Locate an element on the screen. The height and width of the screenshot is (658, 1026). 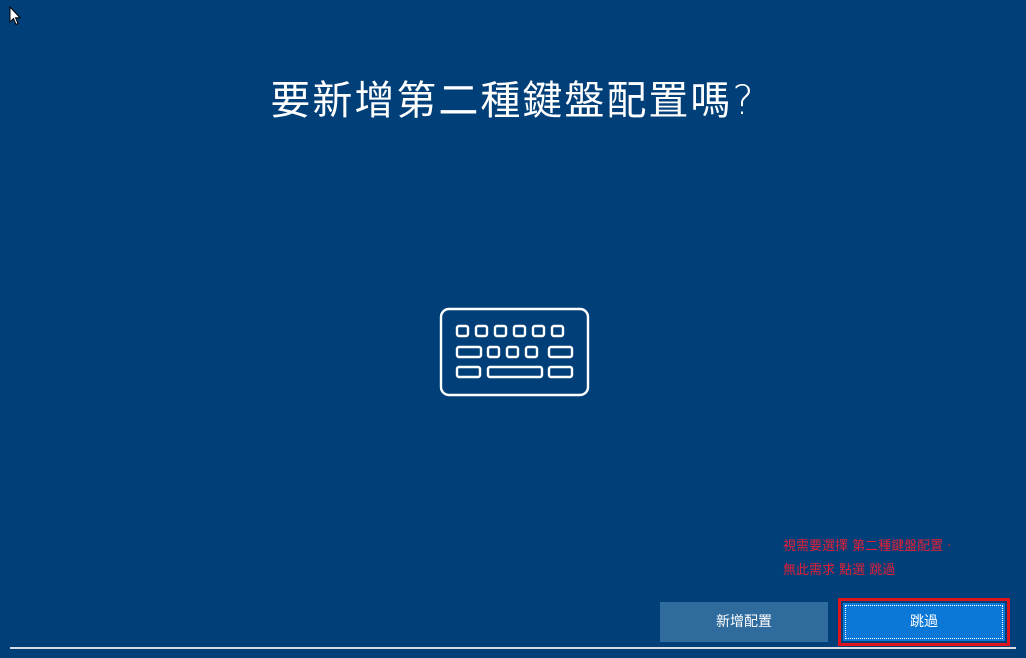
skip-button: 跳過 is located at coordinates (924, 622).